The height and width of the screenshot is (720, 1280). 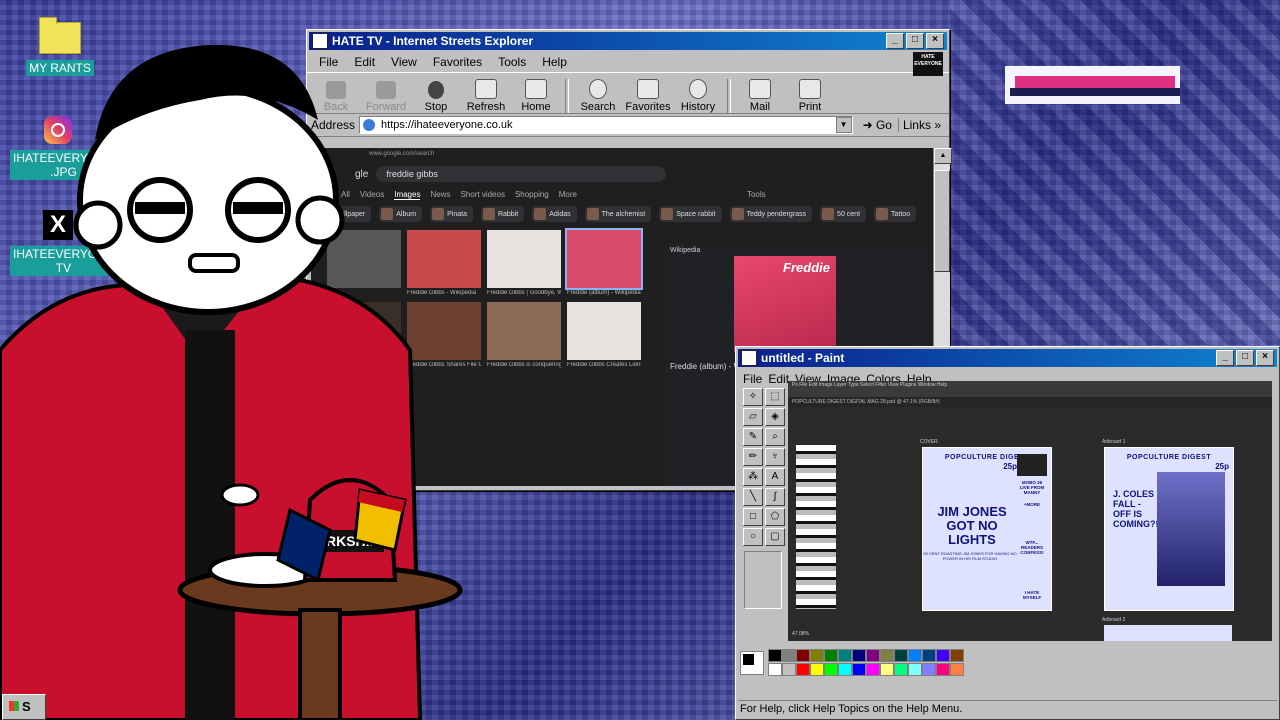 I want to click on glitch-bar, so click(x=1095, y=82).